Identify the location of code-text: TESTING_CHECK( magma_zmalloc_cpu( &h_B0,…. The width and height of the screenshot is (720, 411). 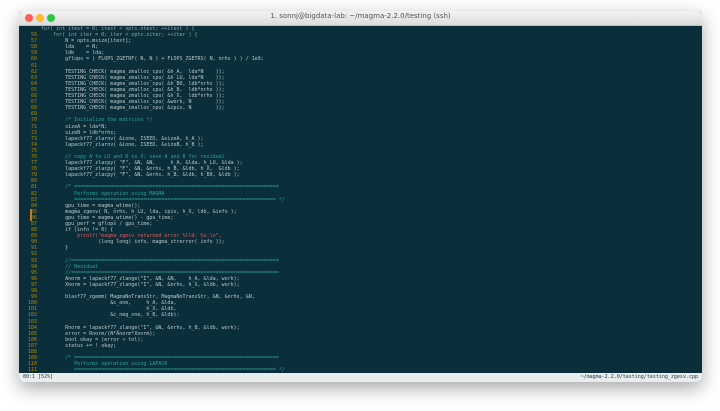
(133, 83).